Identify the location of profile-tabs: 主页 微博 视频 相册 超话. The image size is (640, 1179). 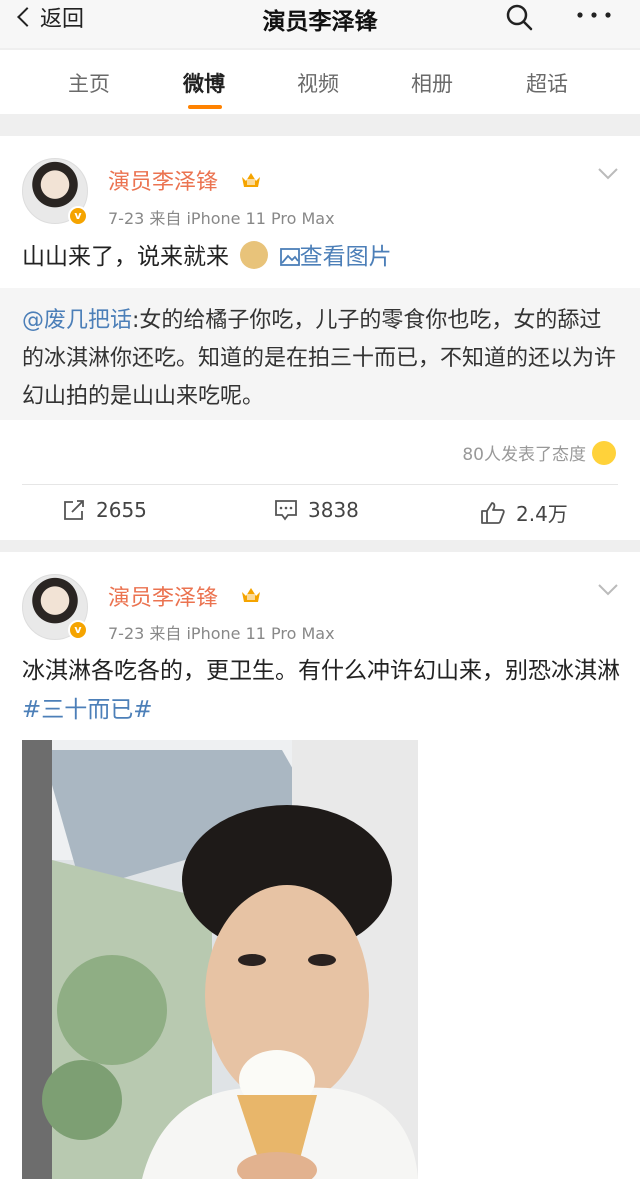
(320, 82).